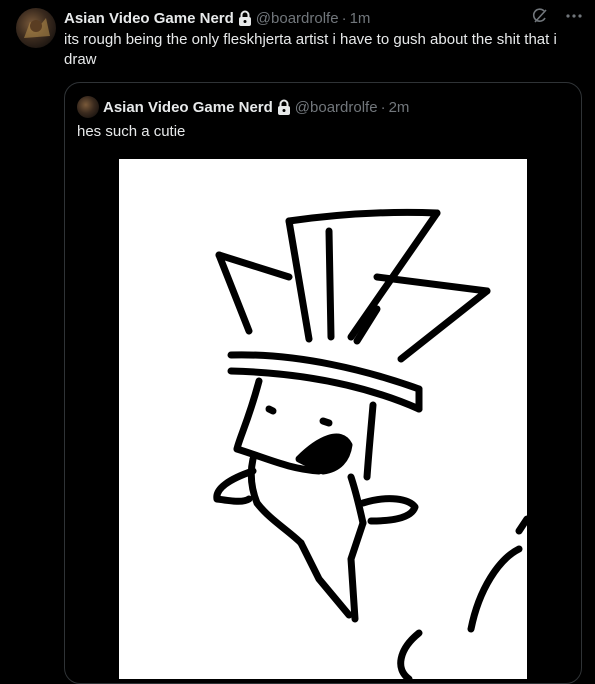 The width and height of the screenshot is (595, 684). What do you see at coordinates (149, 18) in the screenshot?
I see `author-name: Asian Video Game Nerd` at bounding box center [149, 18].